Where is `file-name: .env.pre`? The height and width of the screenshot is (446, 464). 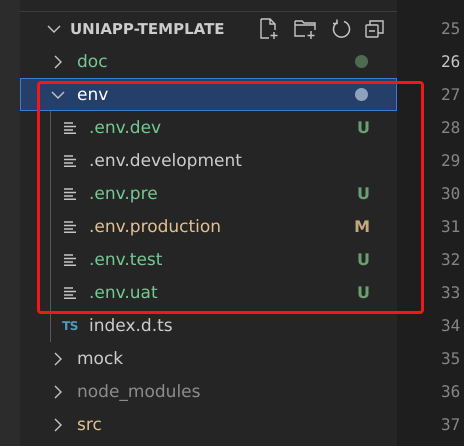
file-name: .env.pre is located at coordinates (124, 194).